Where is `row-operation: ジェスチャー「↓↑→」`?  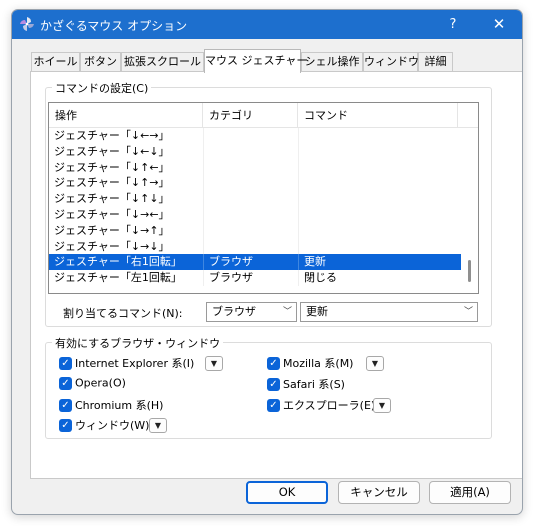
row-operation: ジェスチャー「↓↑→」 is located at coordinates (112, 183).